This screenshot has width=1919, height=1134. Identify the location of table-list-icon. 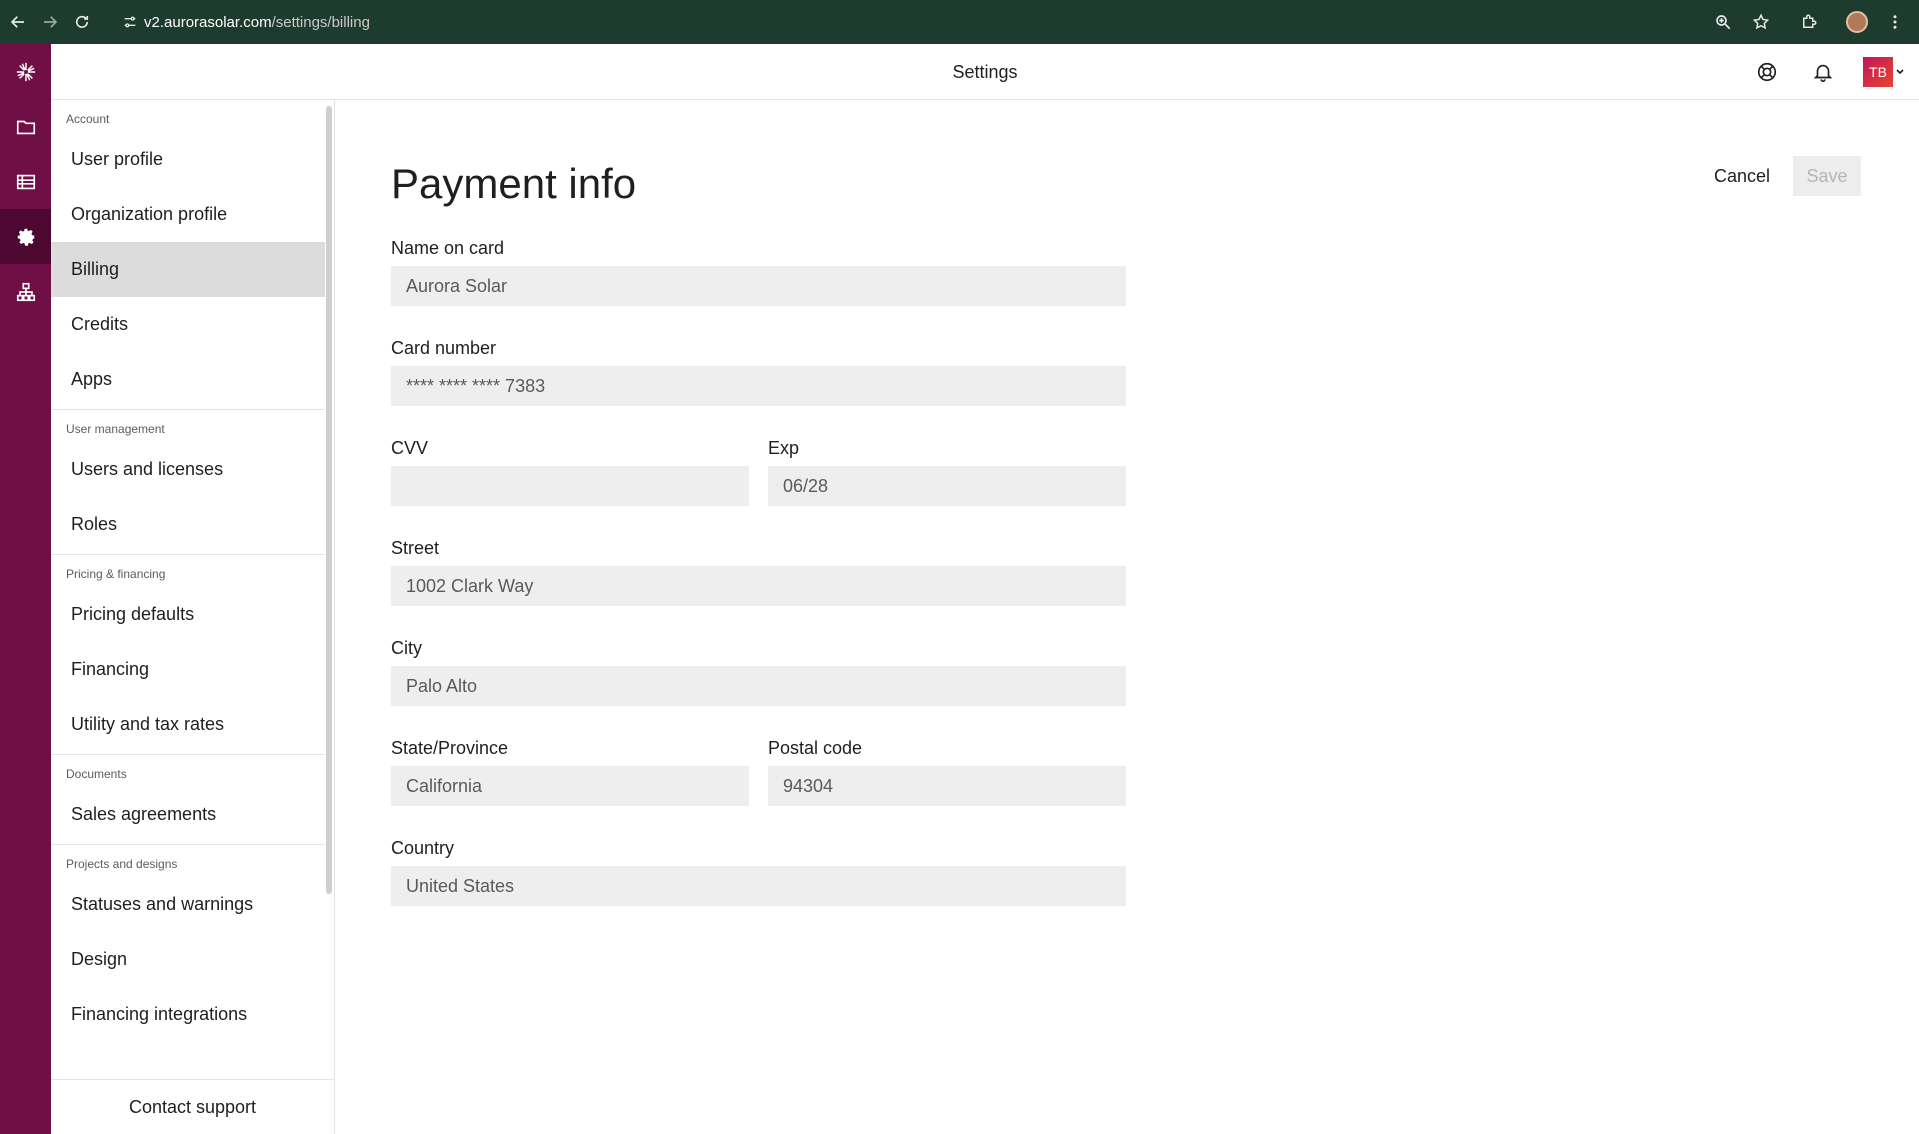
(25, 181).